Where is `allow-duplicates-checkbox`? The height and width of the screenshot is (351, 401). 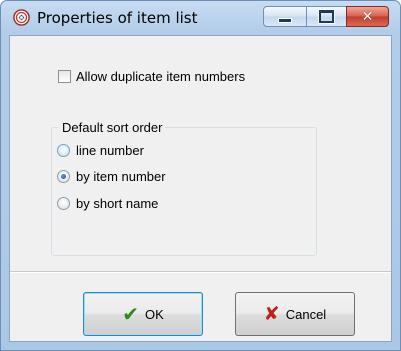
allow-duplicates-checkbox is located at coordinates (64, 76).